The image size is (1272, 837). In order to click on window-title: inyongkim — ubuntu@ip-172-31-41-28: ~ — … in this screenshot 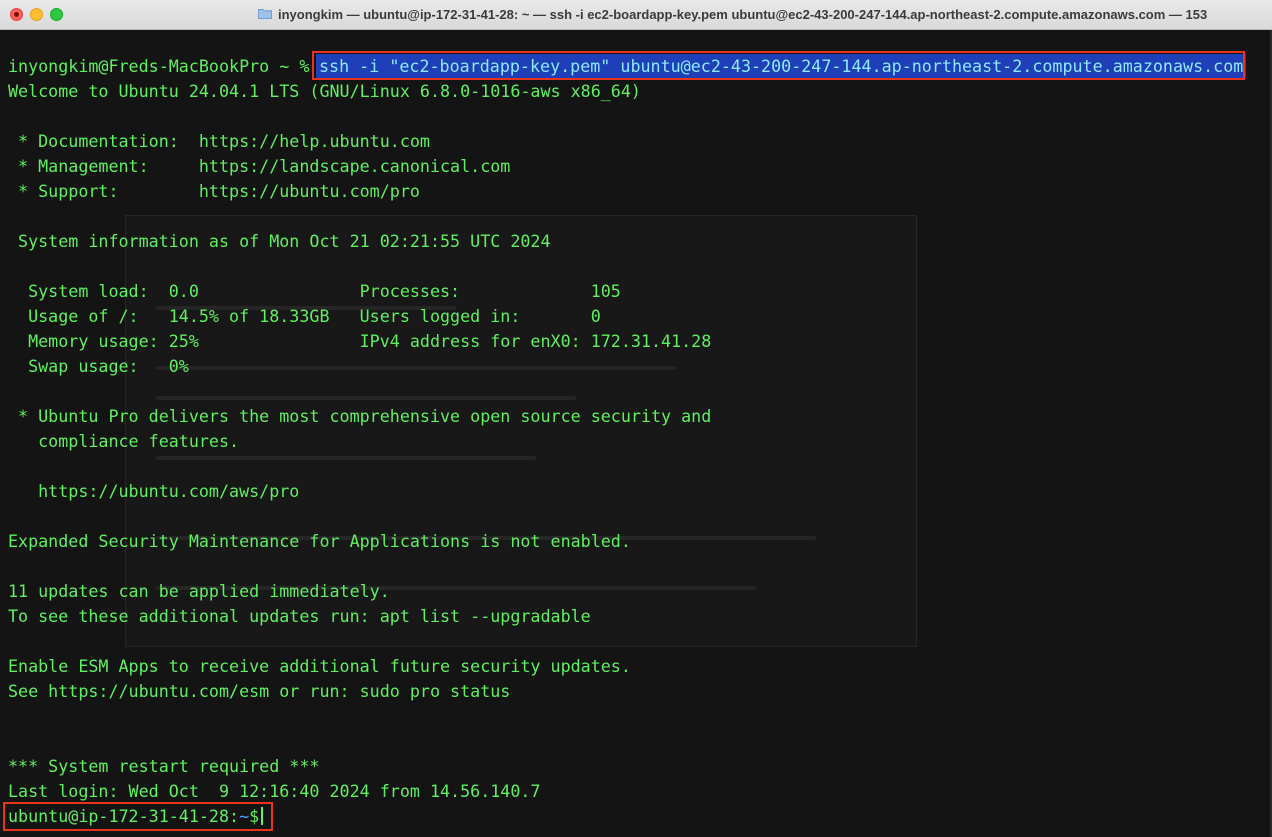, I will do `click(732, 15)`.